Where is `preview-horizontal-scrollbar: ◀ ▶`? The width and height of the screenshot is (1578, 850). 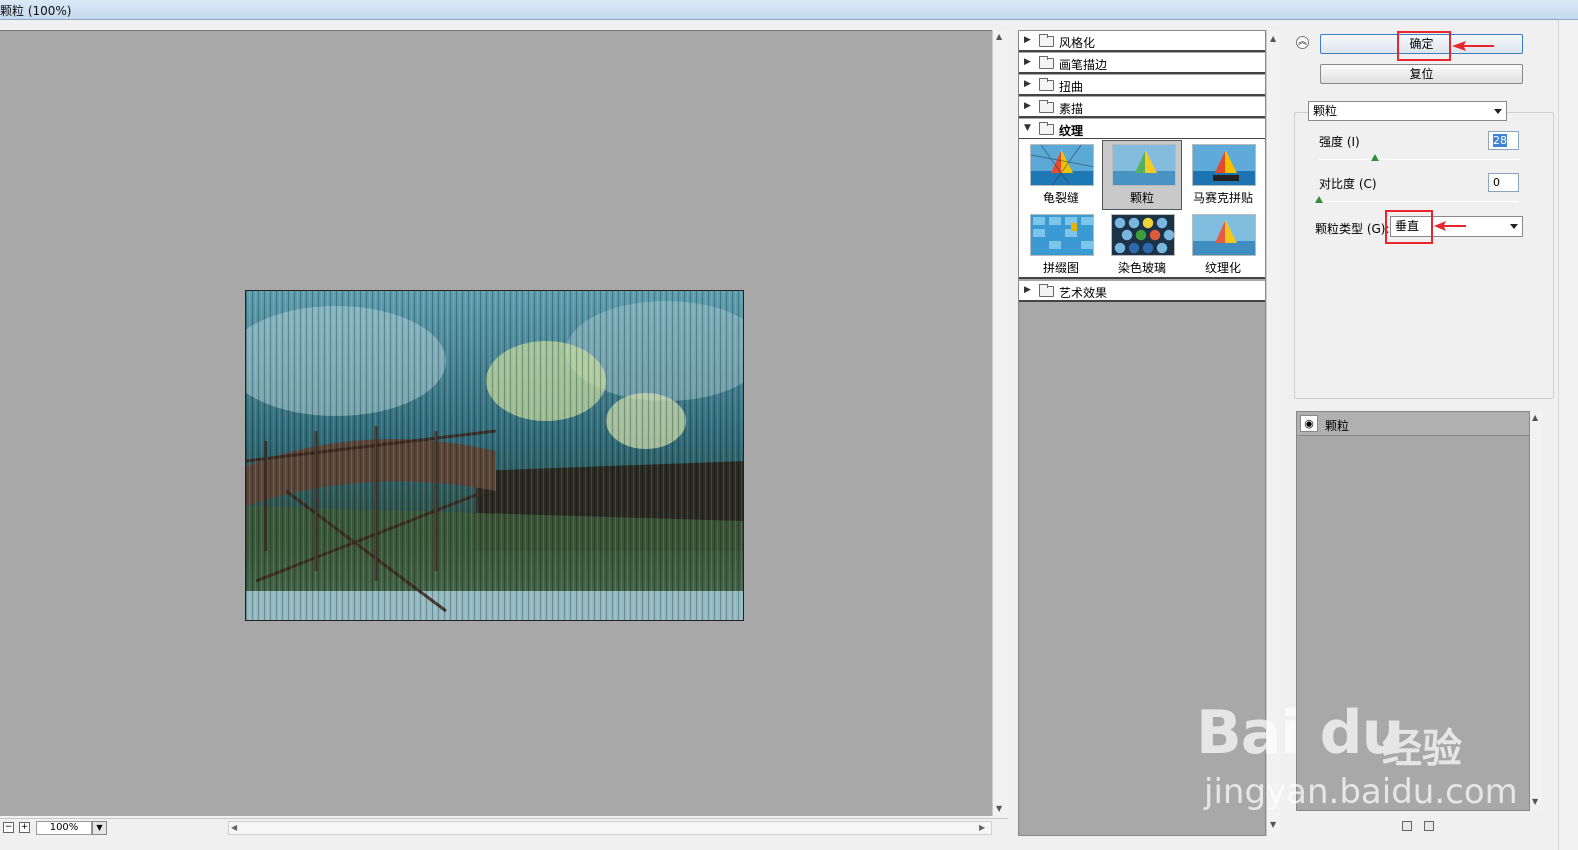 preview-horizontal-scrollbar: ◀ ▶ is located at coordinates (610, 828).